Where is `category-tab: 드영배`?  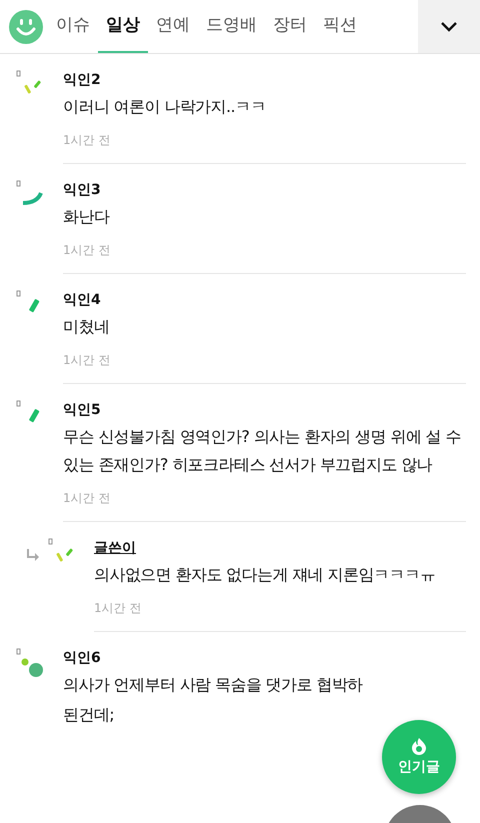 category-tab: 드영배 is located at coordinates (231, 26).